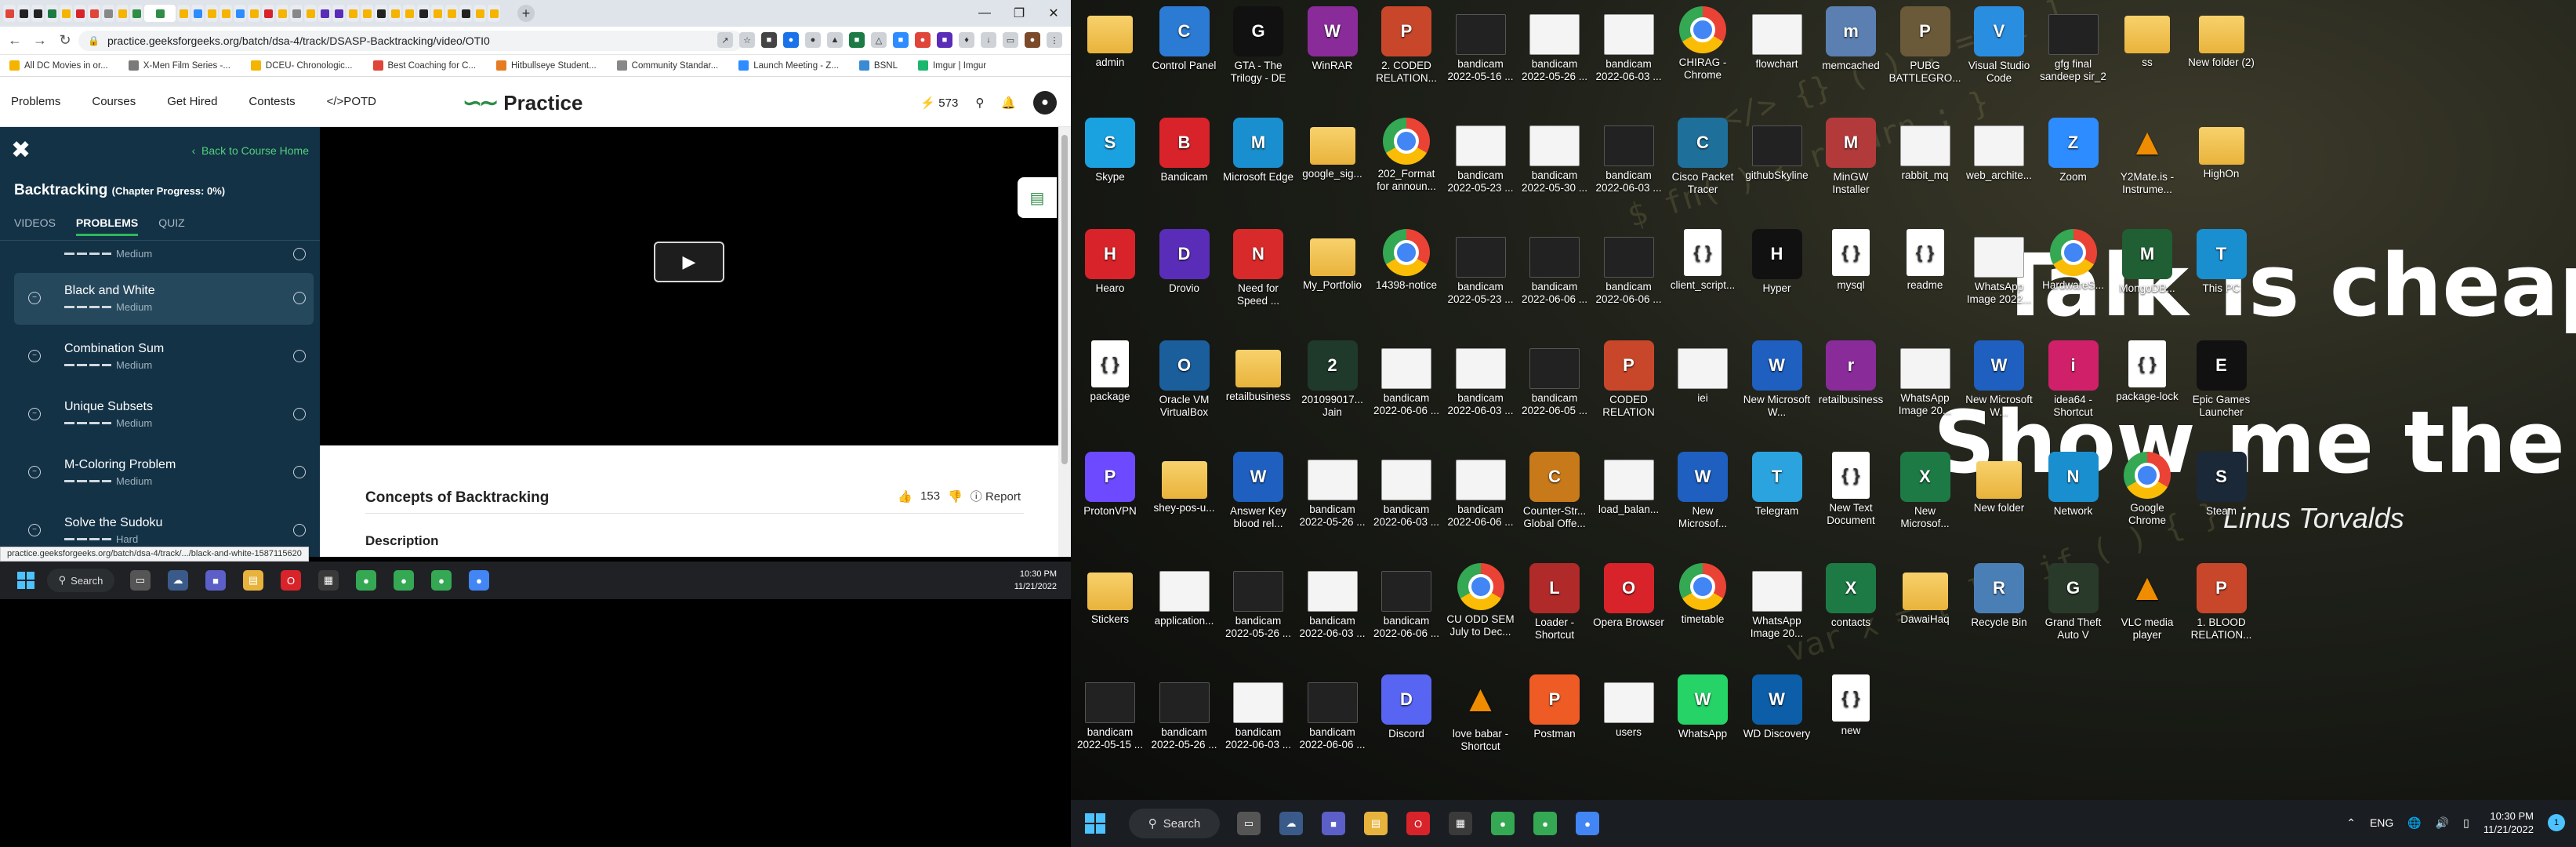 This screenshot has width=2576, height=847. I want to click on list-item: − M-Coloring Problem Medium, so click(164, 473).